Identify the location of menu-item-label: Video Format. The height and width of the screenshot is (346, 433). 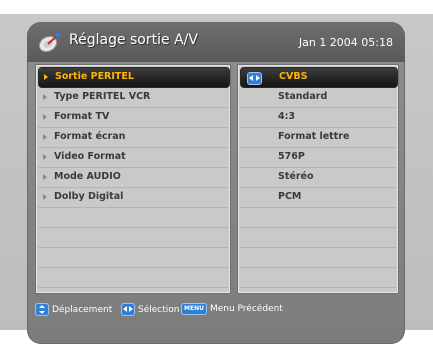
(90, 156).